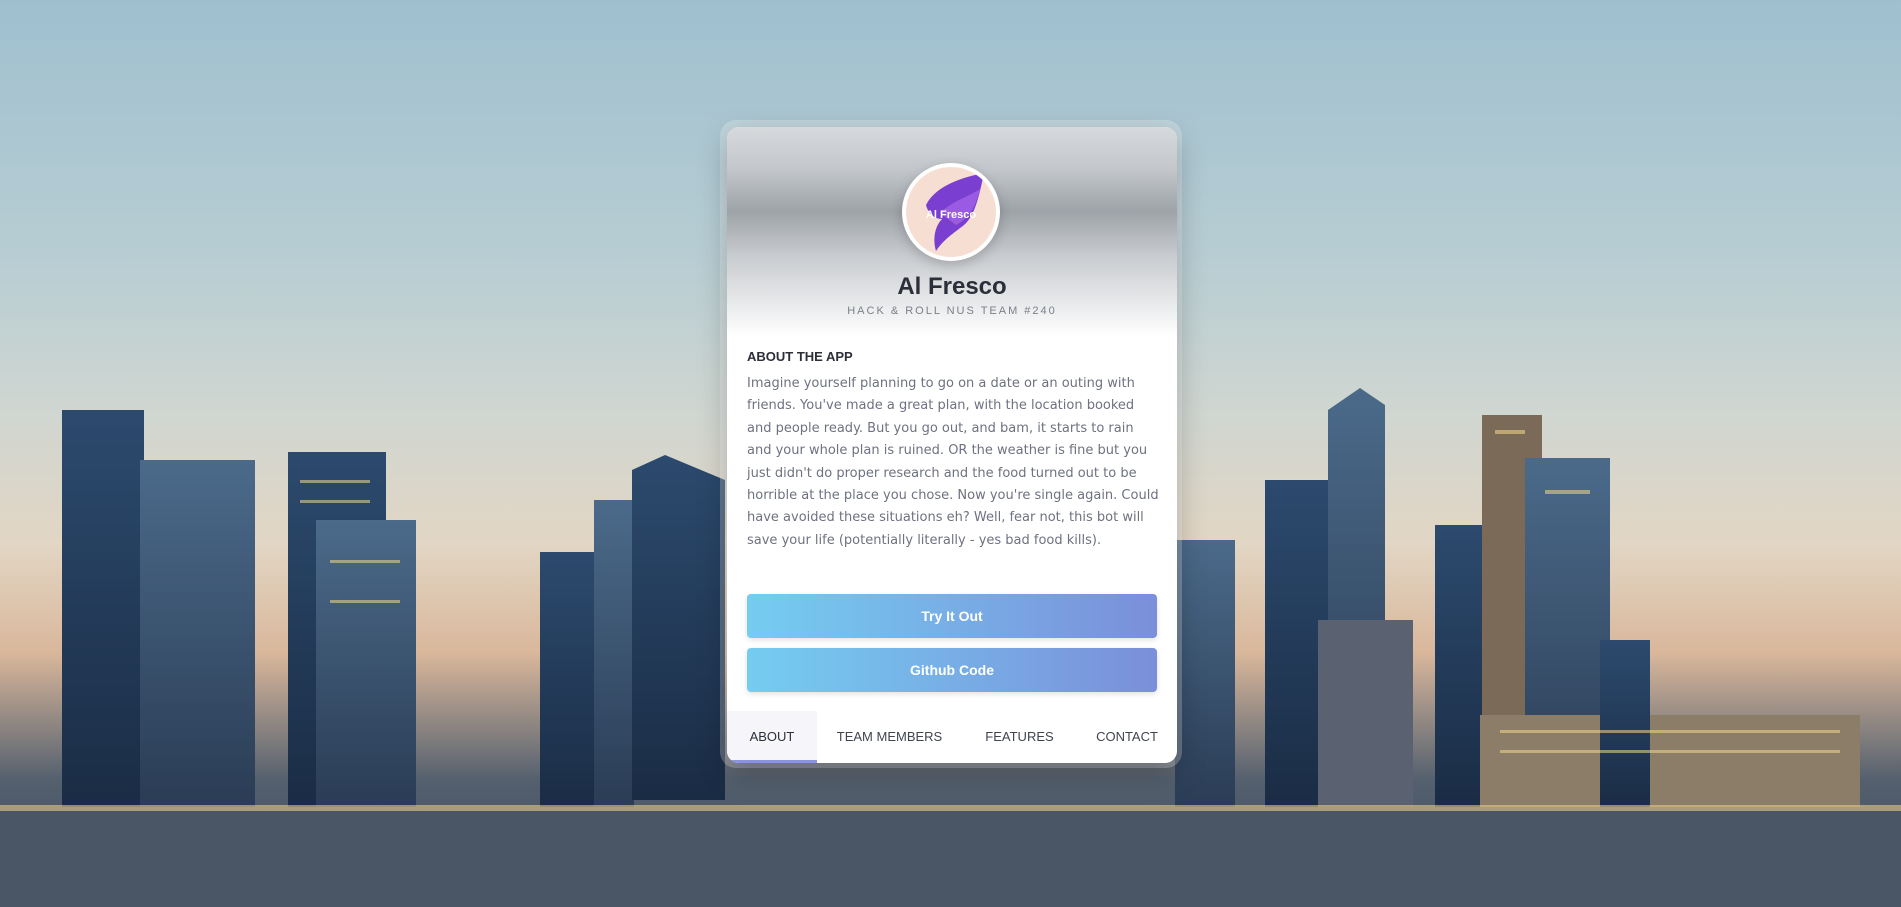 This screenshot has height=907, width=1901. I want to click on github-code-button: Github Code, so click(952, 670).